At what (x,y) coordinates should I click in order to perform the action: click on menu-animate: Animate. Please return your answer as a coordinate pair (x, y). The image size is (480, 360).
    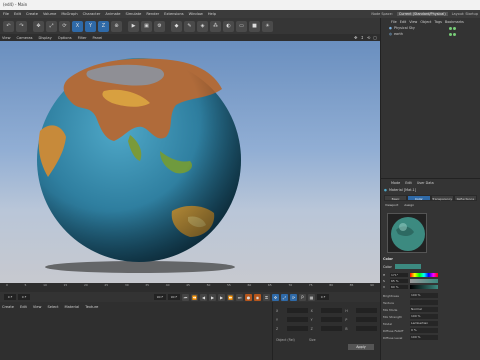
    Looking at the image, I should click on (112, 14).